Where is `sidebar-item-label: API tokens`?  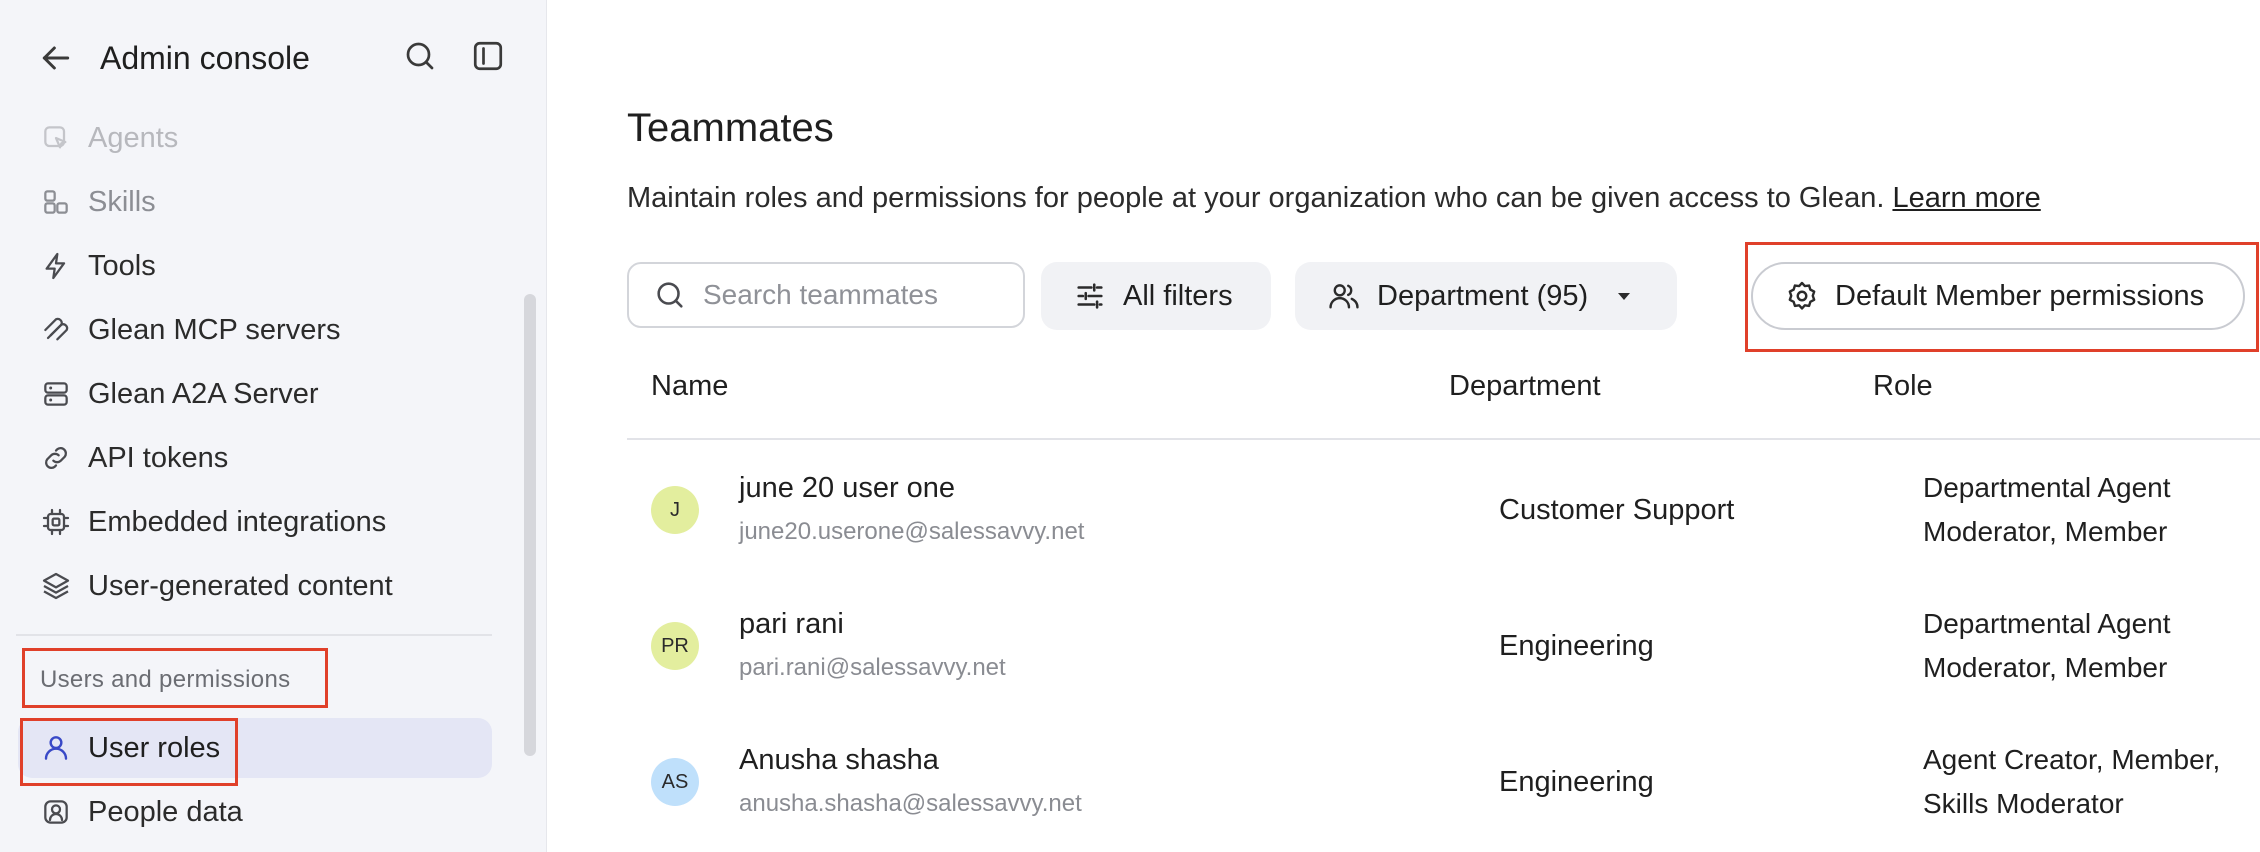 sidebar-item-label: API tokens is located at coordinates (158, 457).